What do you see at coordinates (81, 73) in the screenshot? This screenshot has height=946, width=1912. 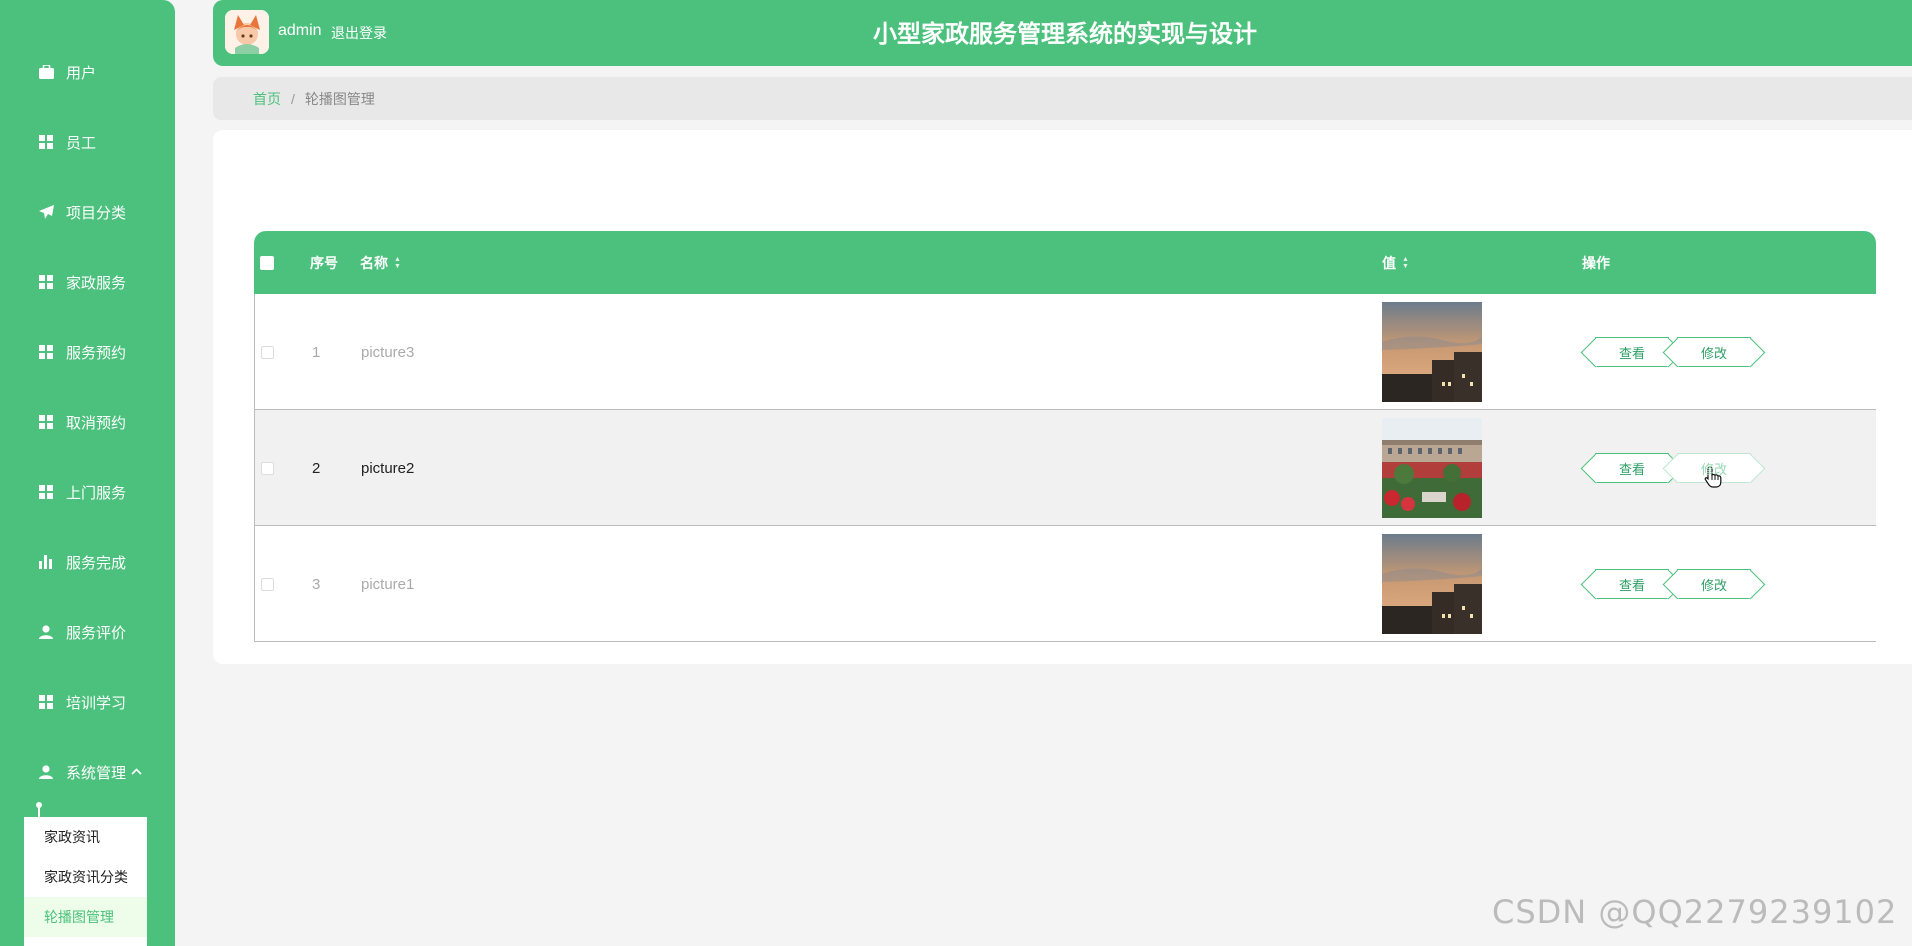 I see `sidebar-item-label: 用户` at bounding box center [81, 73].